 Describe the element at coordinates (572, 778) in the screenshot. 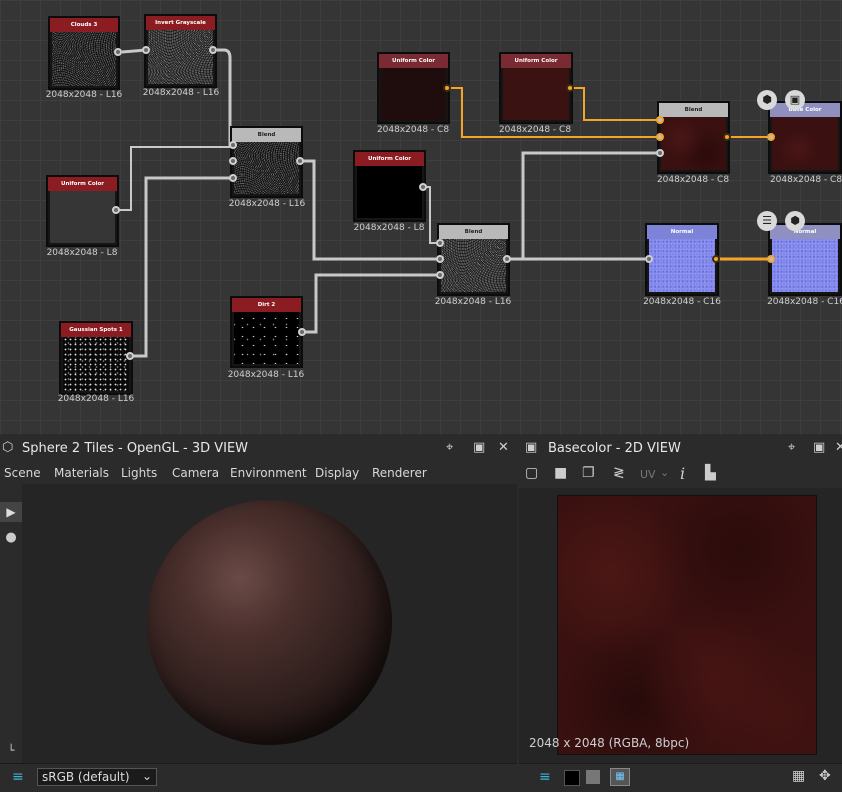

I see `black-background-swatch` at that location.